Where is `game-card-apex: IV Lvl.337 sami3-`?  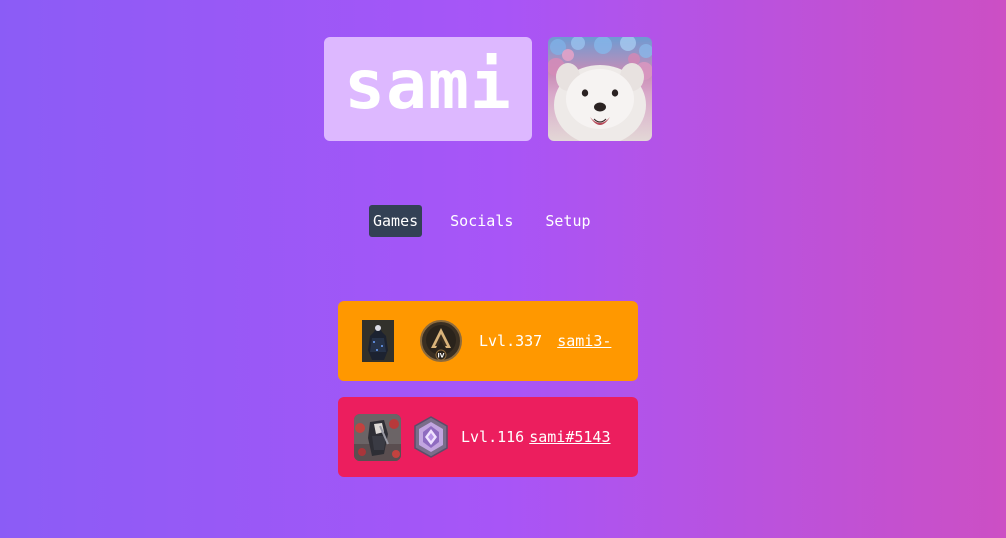 game-card-apex: IV Lvl.337 sami3- is located at coordinates (488, 341).